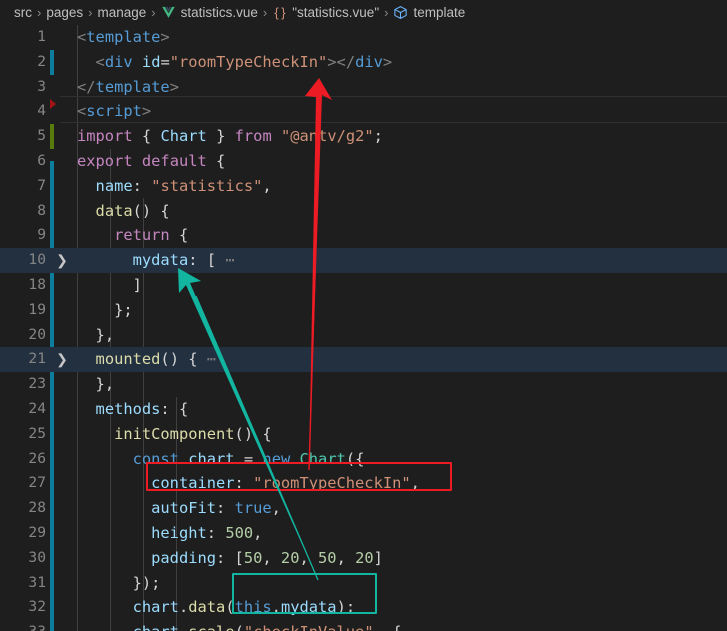 This screenshot has width=727, height=631. Describe the element at coordinates (137, 284) in the screenshot. I see `line-content: ]` at that location.